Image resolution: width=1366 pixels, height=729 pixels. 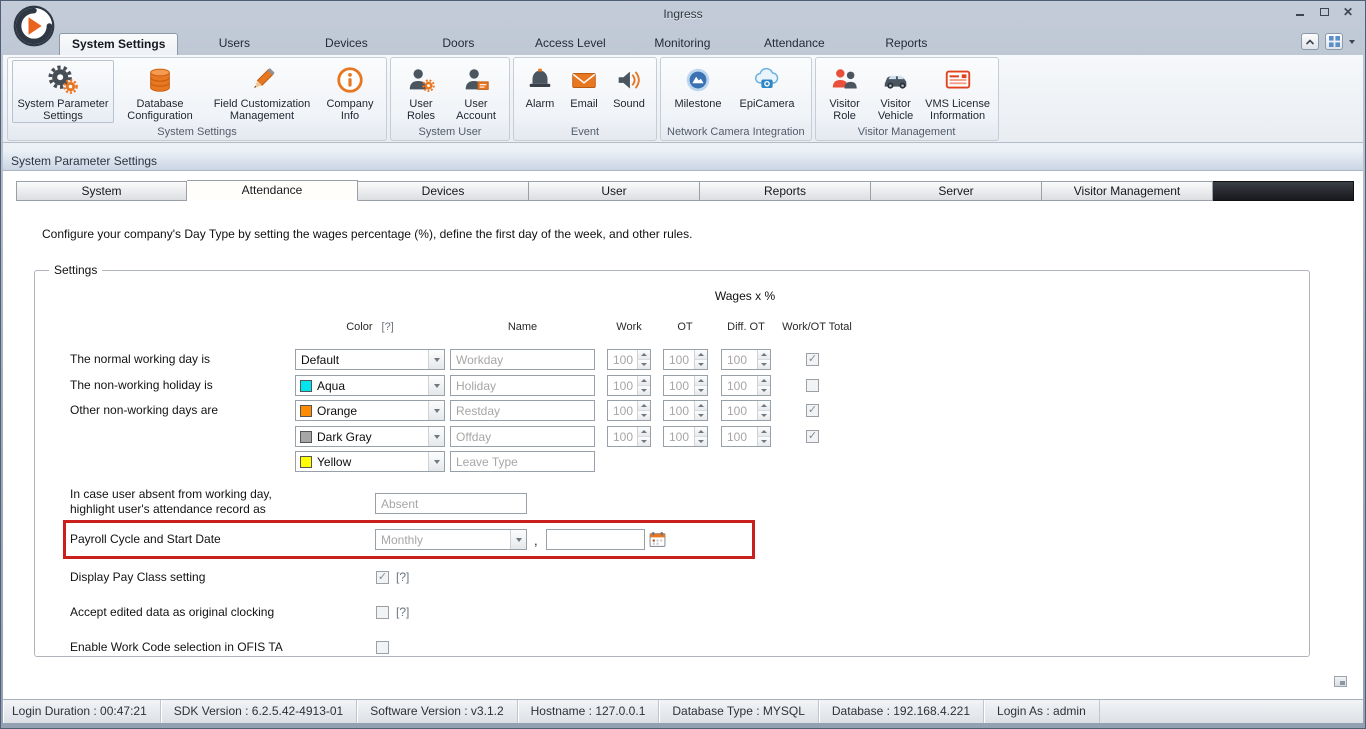 What do you see at coordinates (629, 385) in the screenshot?
I see `holiday-work-spinner: 100` at bounding box center [629, 385].